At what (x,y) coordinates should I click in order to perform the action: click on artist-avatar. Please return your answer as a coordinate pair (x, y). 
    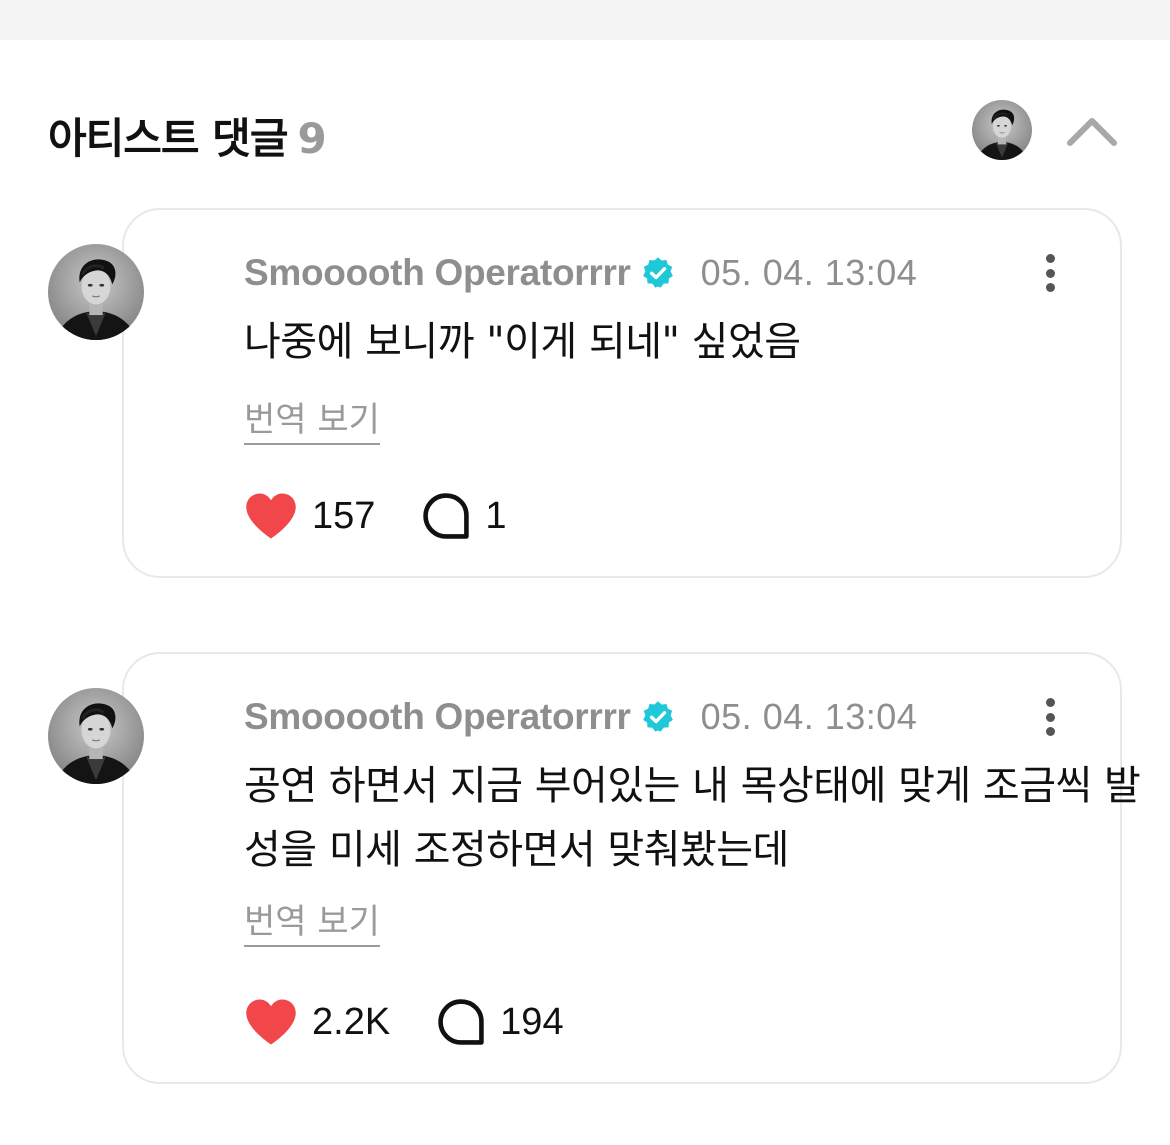
    Looking at the image, I should click on (1002, 130).